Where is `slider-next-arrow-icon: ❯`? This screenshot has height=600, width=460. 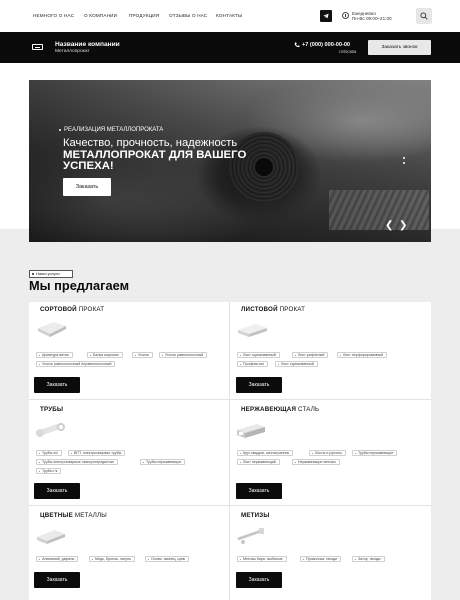 slider-next-arrow-icon: ❯ is located at coordinates (403, 225).